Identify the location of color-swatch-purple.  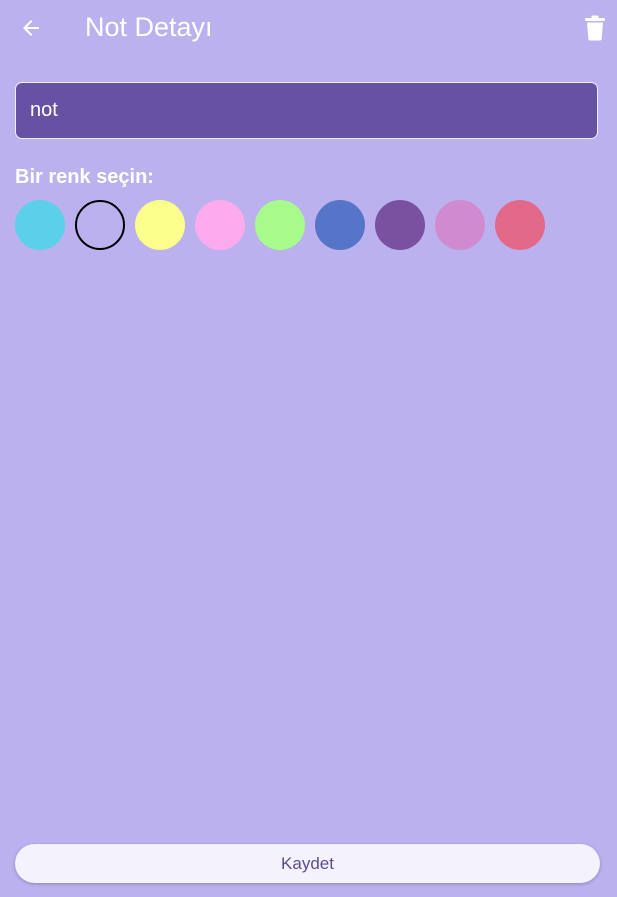
(400, 225).